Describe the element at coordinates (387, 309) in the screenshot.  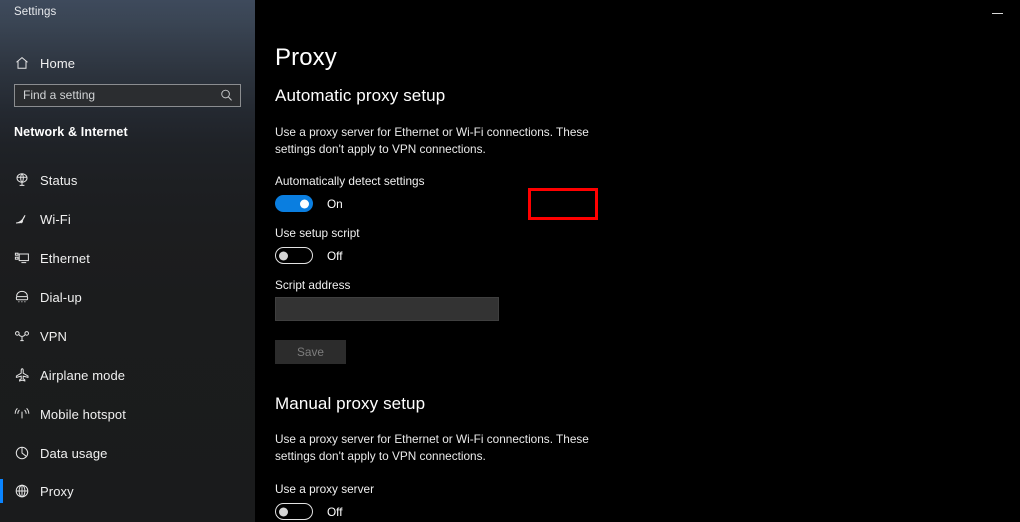
I see `script-address-input` at that location.